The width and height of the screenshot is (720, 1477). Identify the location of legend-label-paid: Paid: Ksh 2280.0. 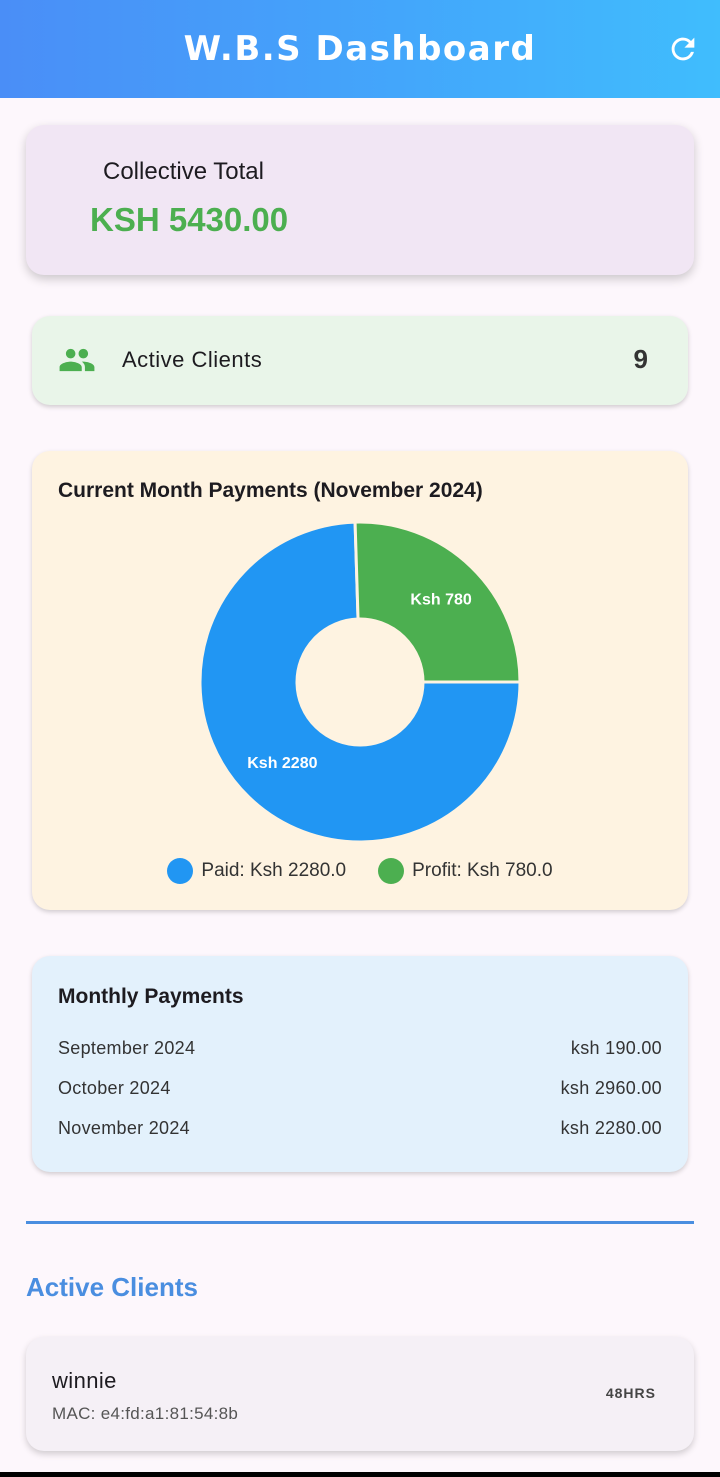
(274, 870).